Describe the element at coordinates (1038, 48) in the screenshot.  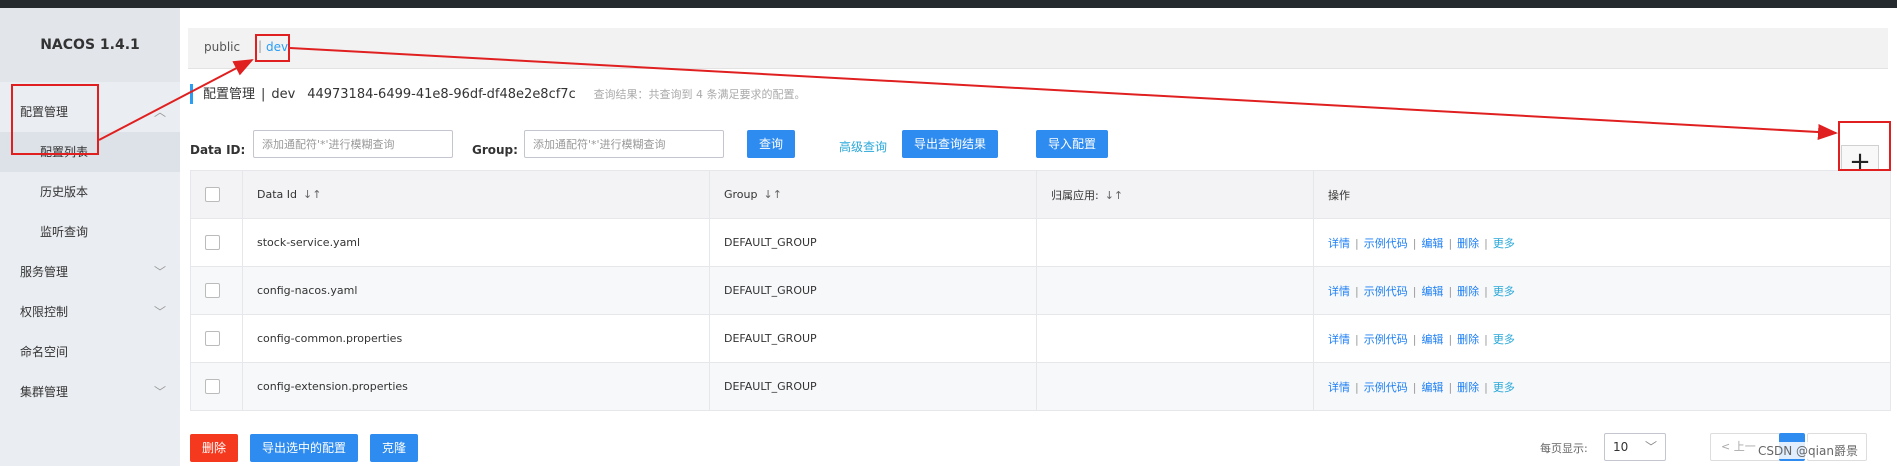
I see `namespace-bar: public | dev` at that location.